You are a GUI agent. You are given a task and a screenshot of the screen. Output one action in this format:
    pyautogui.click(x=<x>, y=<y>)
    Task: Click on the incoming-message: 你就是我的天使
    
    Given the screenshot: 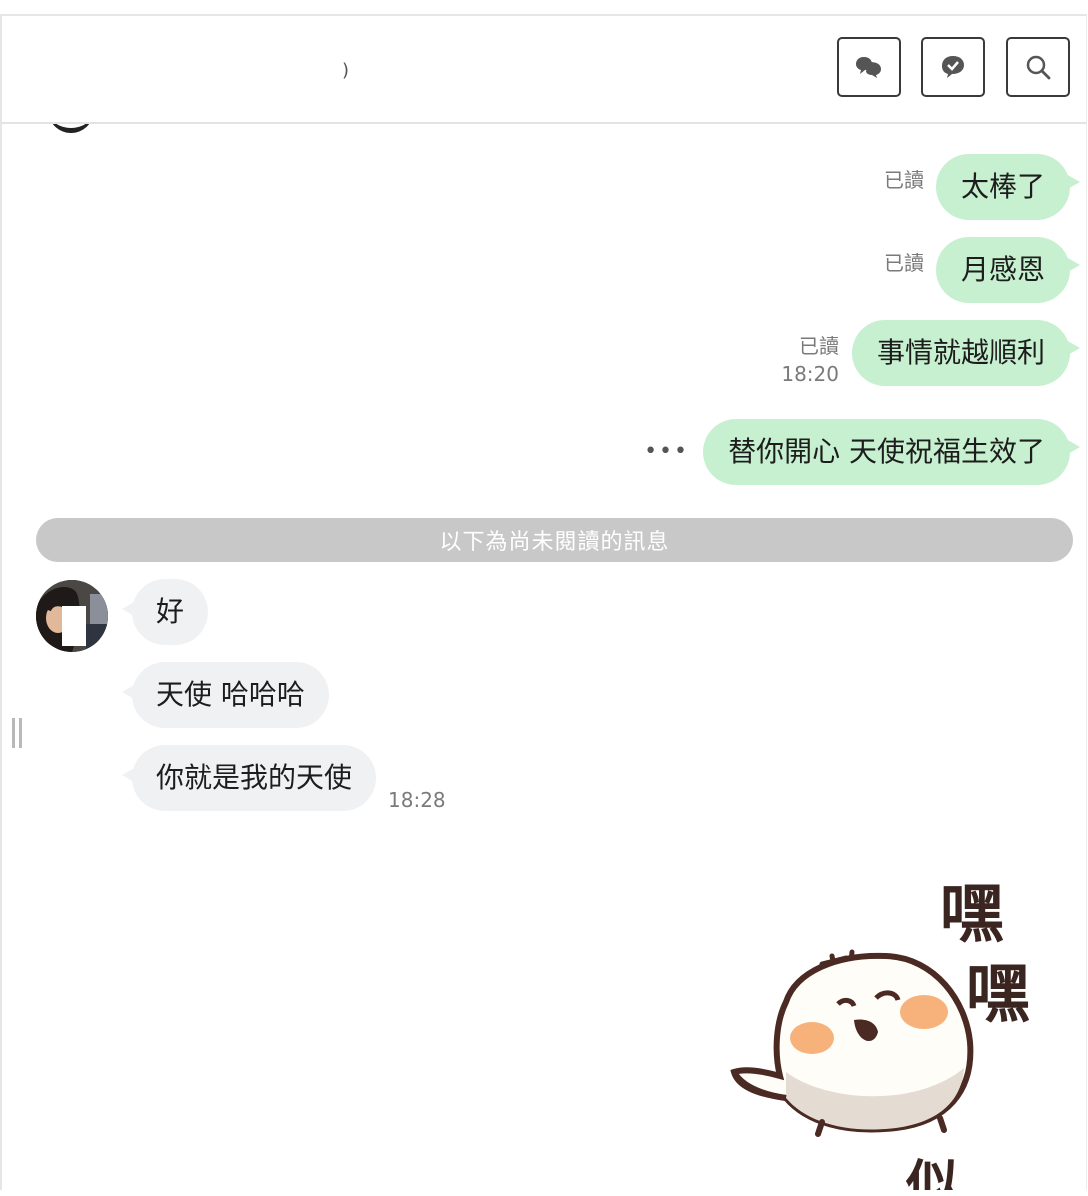 What is the action you would take?
    pyautogui.click(x=249, y=778)
    